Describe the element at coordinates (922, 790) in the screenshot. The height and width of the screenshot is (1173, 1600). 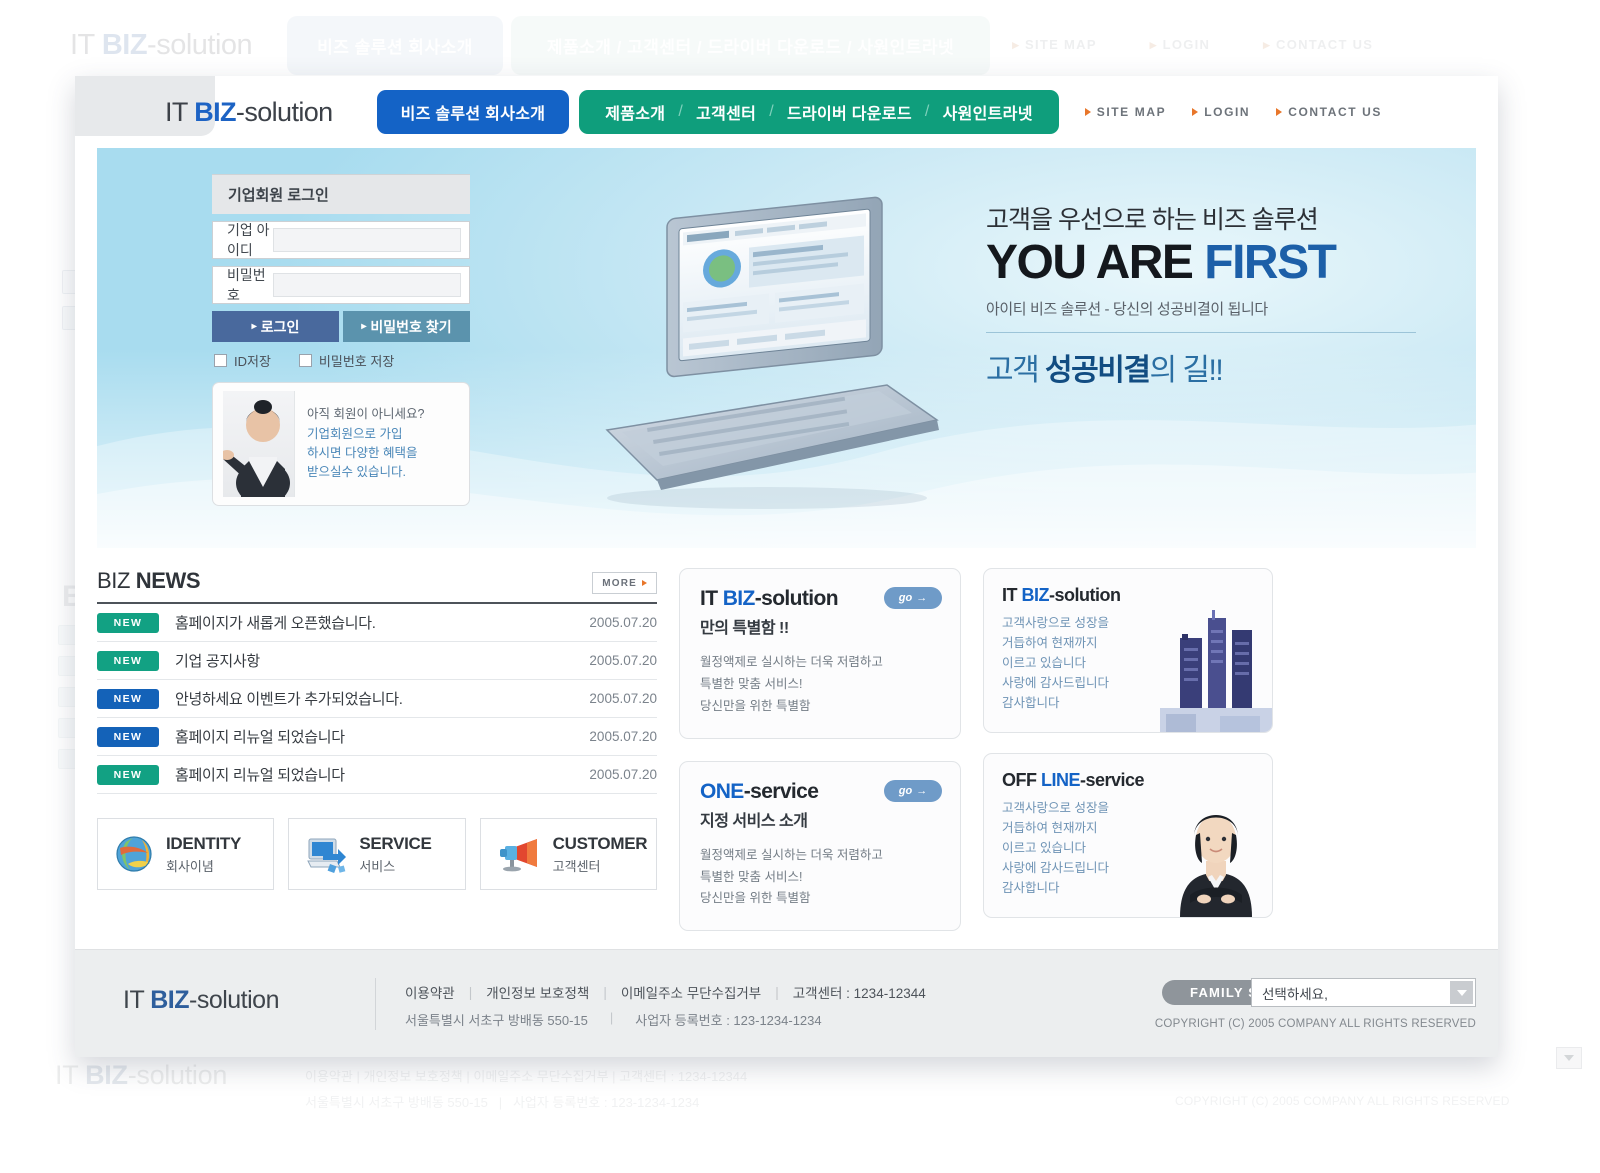
I see `arrow-right-icon: →` at that location.